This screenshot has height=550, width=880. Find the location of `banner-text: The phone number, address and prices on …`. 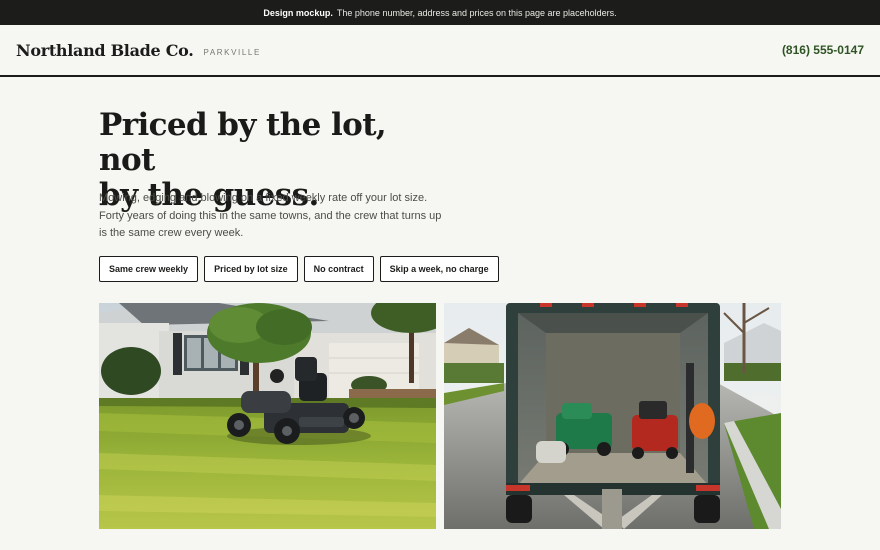

banner-text: The phone number, address and prices on … is located at coordinates (476, 12).